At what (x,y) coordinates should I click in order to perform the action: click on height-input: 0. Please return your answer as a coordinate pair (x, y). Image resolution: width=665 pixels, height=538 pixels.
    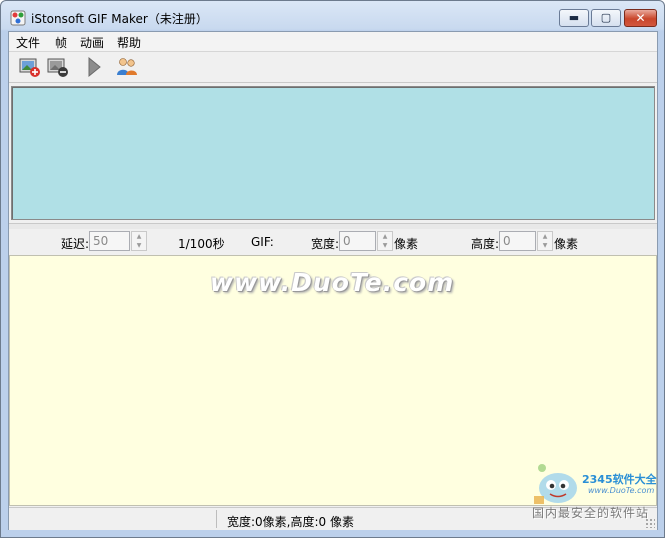
    Looking at the image, I should click on (517, 241).